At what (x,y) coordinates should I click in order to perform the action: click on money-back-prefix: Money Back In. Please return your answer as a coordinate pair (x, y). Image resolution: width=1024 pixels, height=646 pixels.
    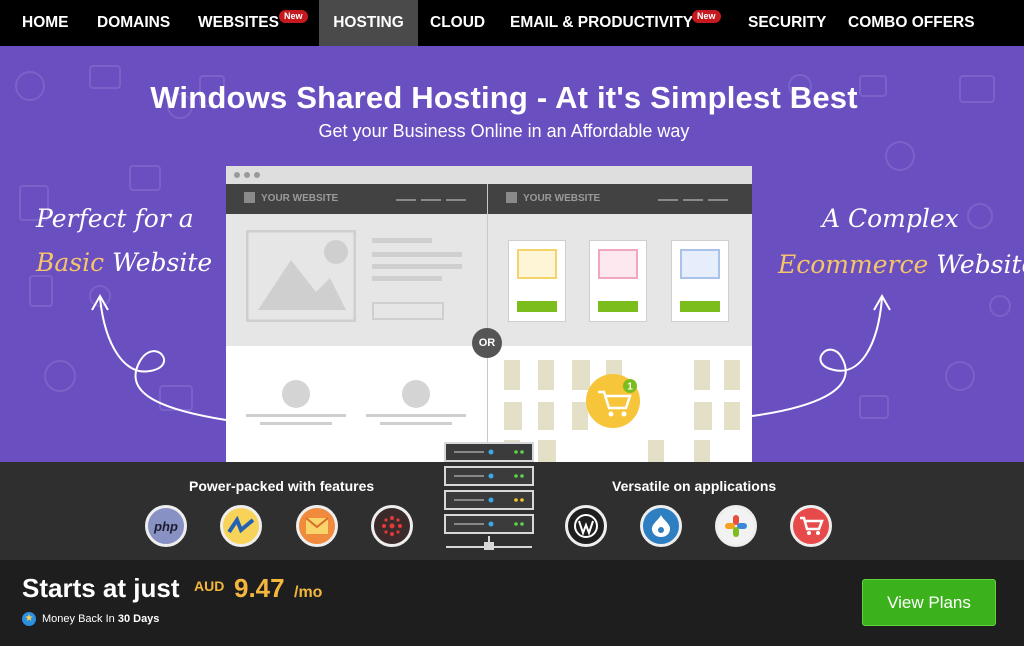
    Looking at the image, I should click on (78, 618).